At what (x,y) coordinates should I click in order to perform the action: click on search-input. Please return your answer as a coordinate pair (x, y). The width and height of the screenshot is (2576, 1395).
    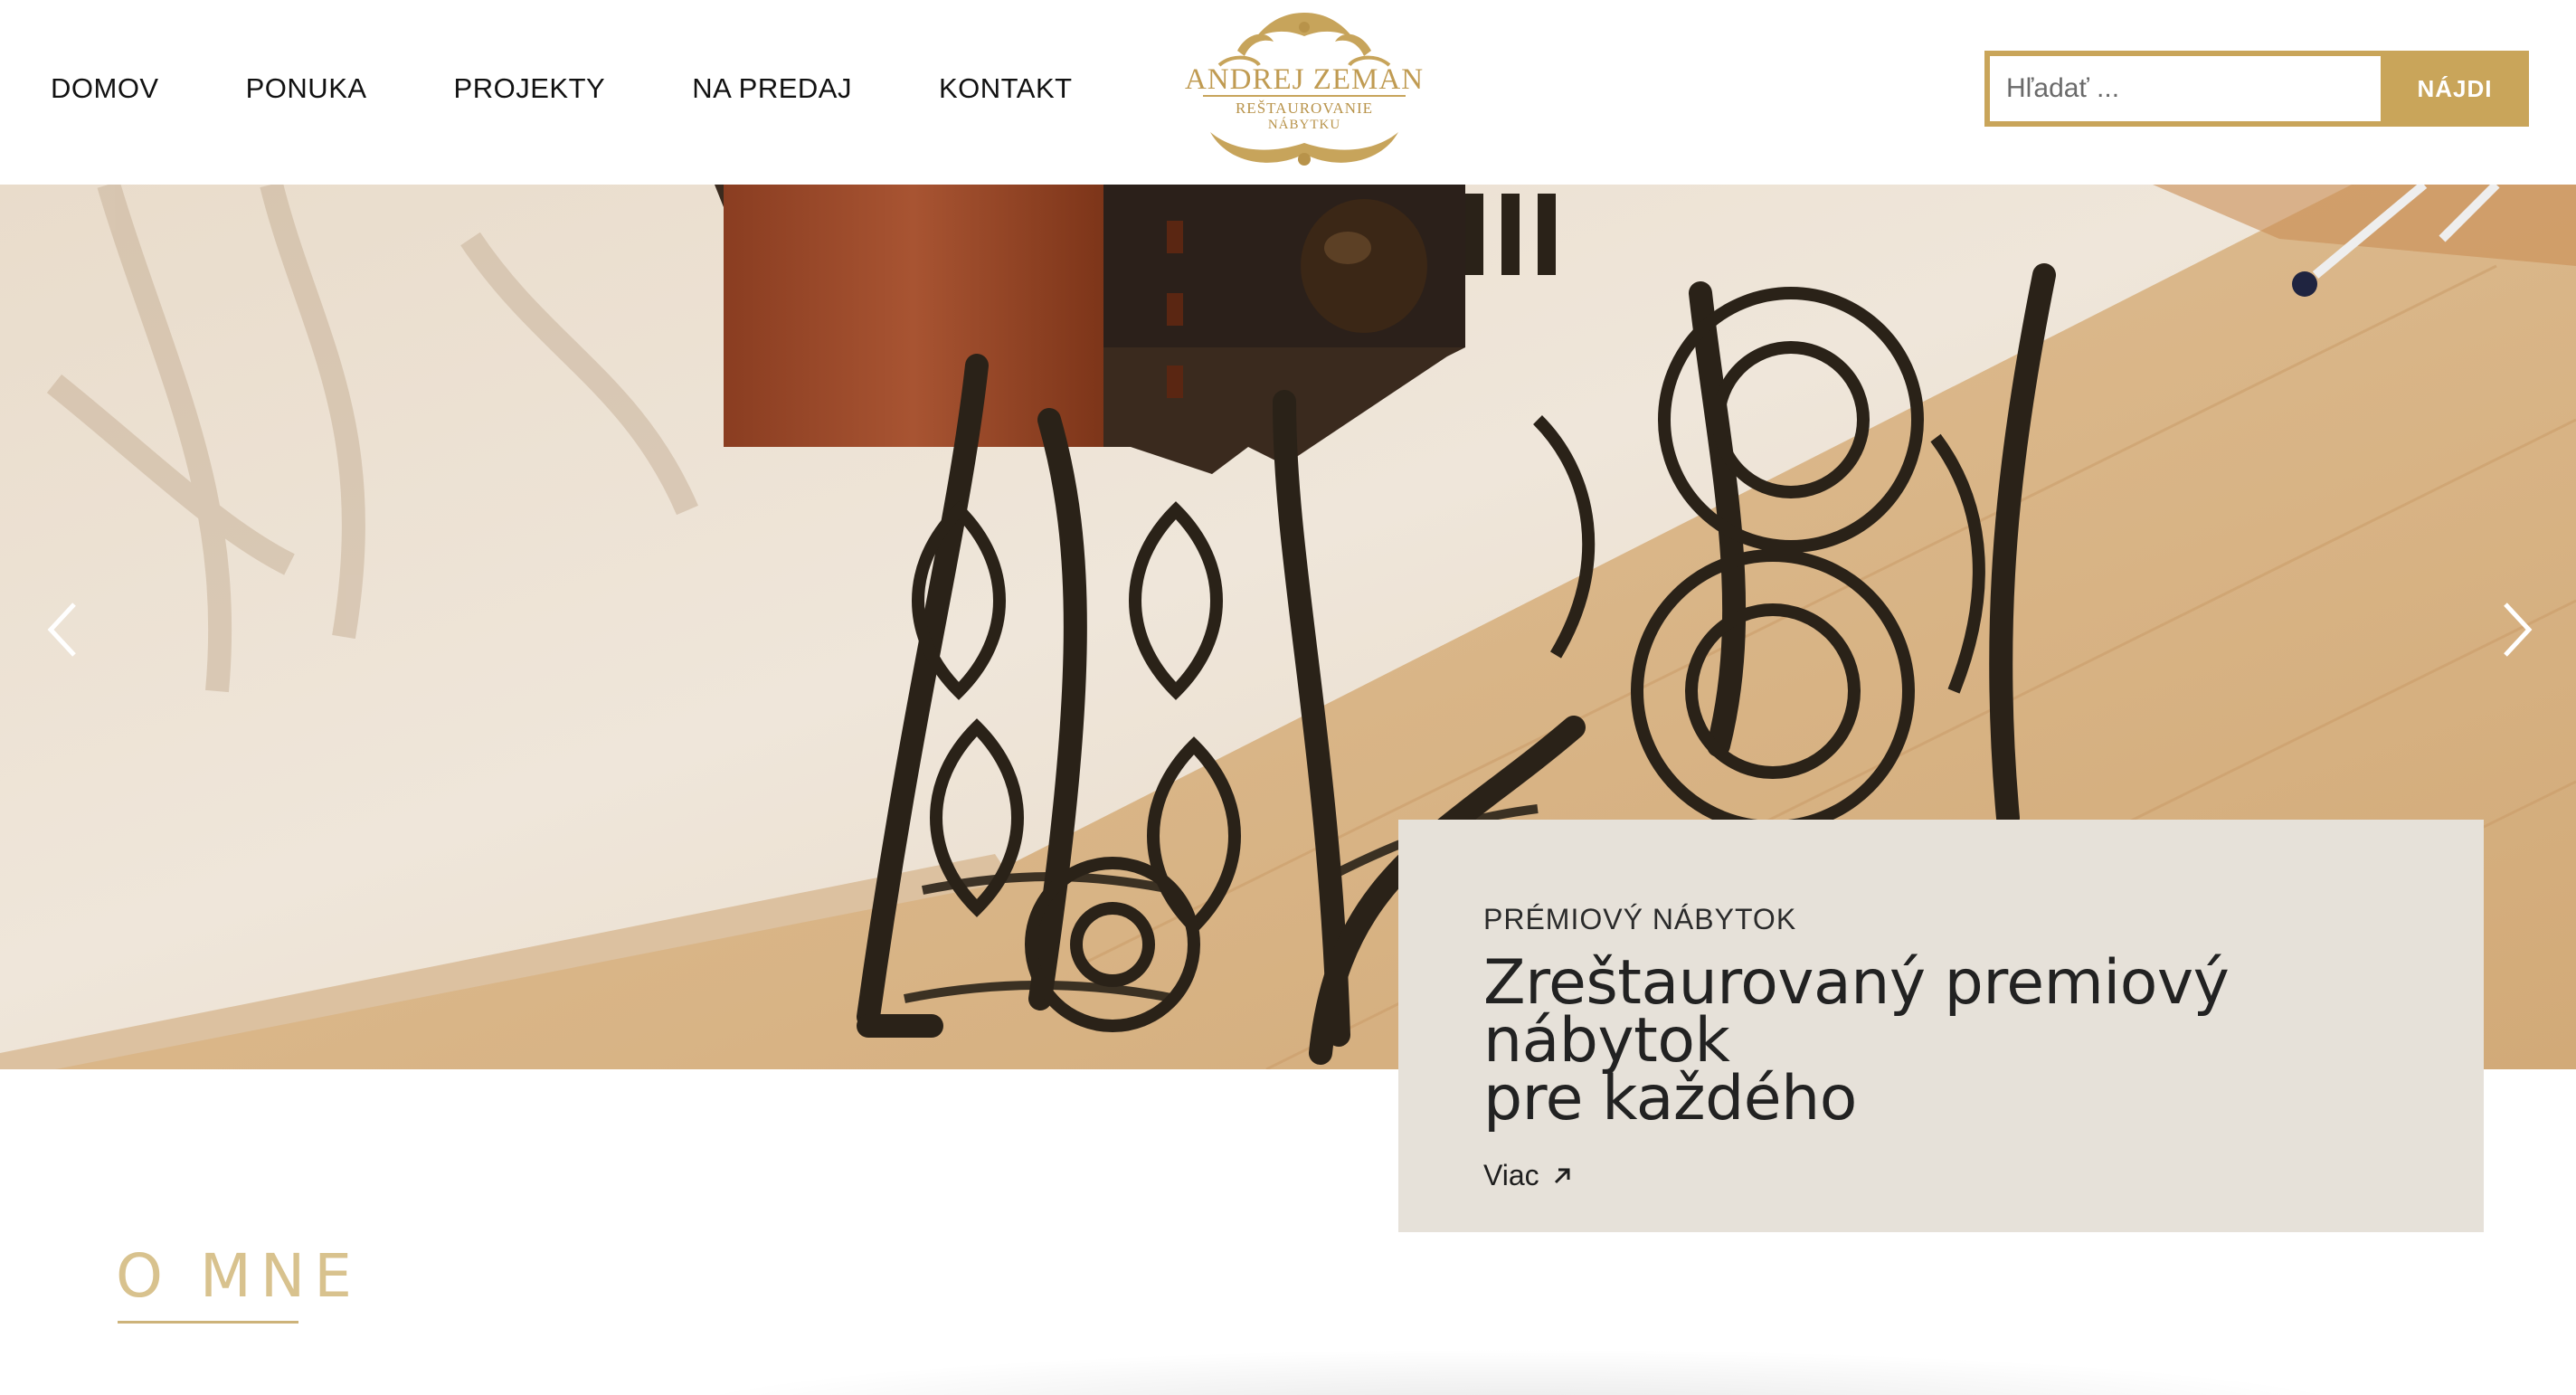
    Looking at the image, I should click on (2183, 89).